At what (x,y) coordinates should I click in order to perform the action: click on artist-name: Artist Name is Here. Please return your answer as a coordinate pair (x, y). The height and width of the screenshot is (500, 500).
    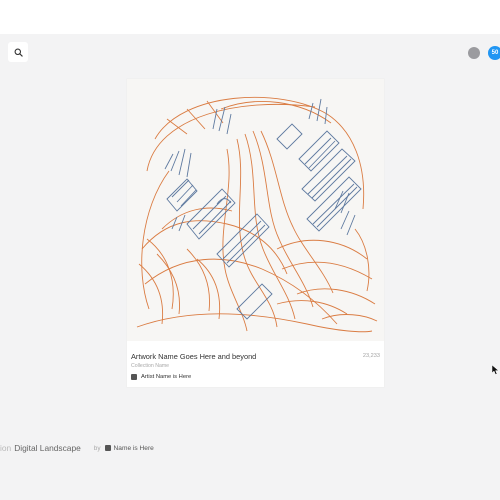
    Looking at the image, I should click on (166, 377).